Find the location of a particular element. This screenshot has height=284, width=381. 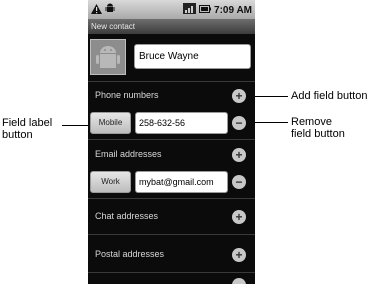

phone-number-input: 258-632-56 is located at coordinates (181, 123).